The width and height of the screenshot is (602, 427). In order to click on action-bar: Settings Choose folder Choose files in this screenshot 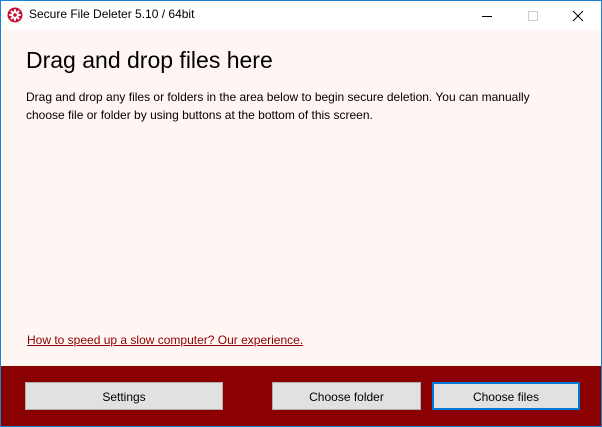, I will do `click(301, 396)`.